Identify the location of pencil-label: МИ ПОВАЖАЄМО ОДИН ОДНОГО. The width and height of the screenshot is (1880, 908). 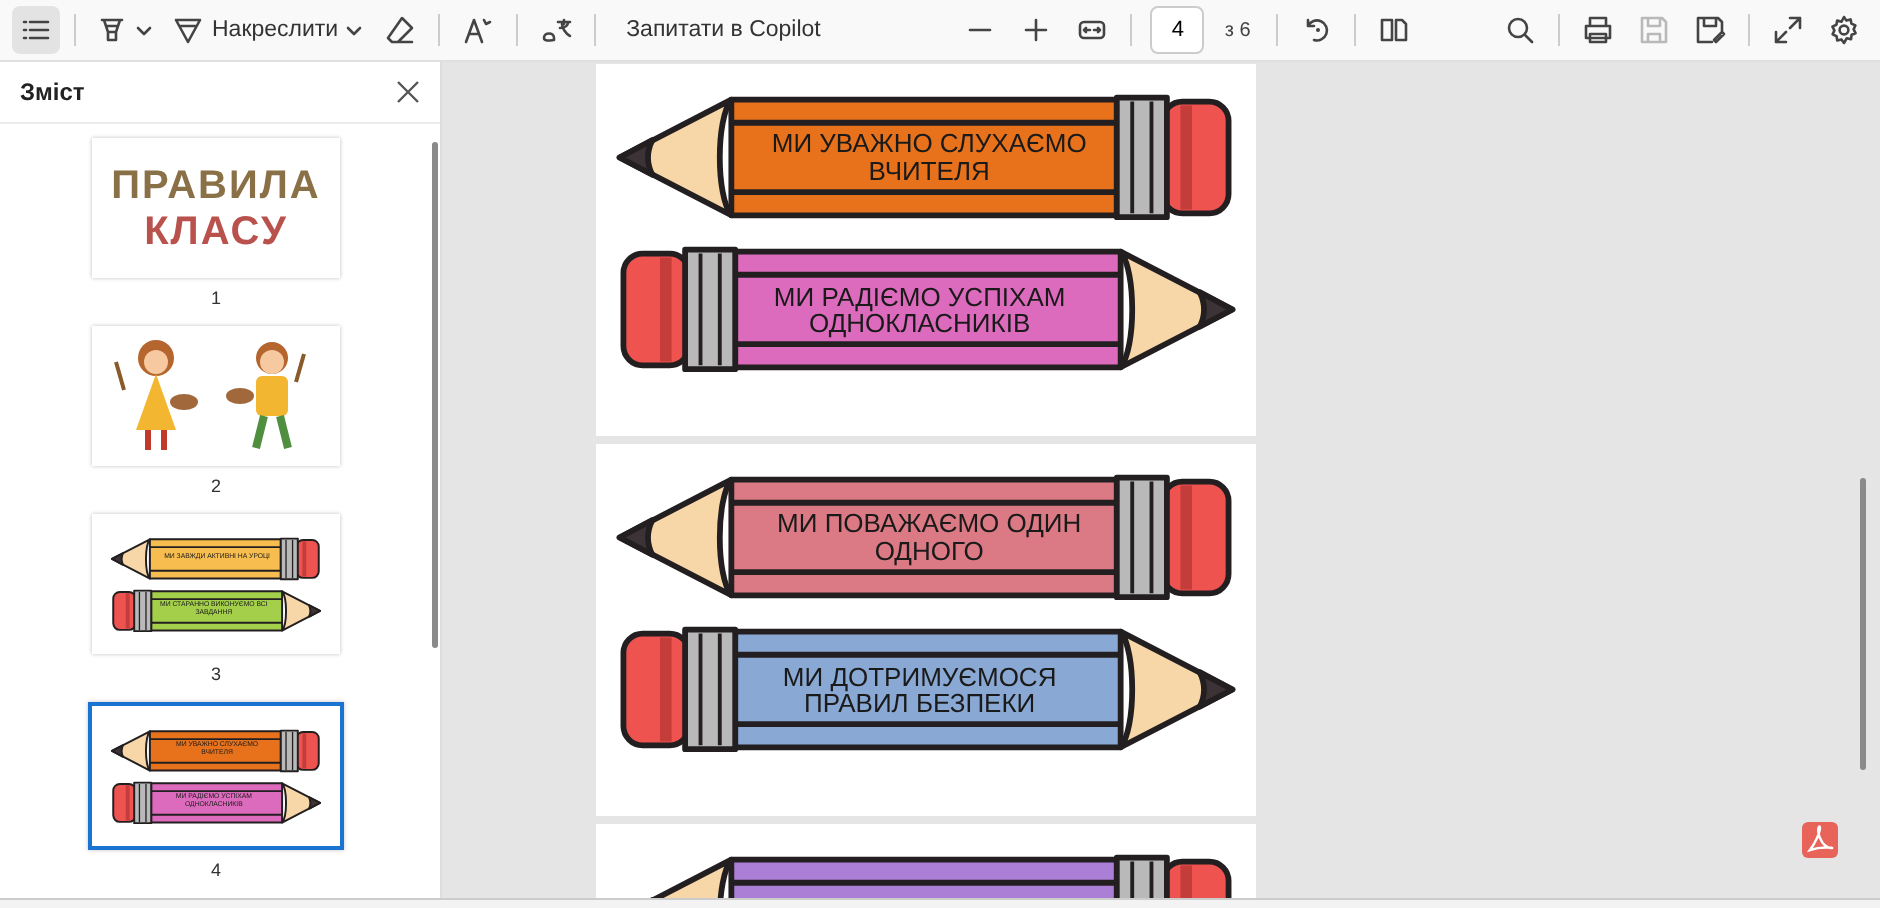
(929, 538).